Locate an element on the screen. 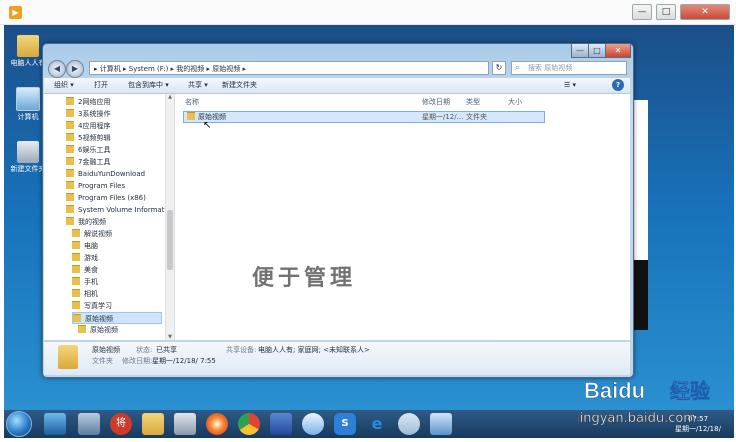 This screenshot has height=442, width=736. sidebar-item-label: BaiduYunDownload is located at coordinates (112, 174).